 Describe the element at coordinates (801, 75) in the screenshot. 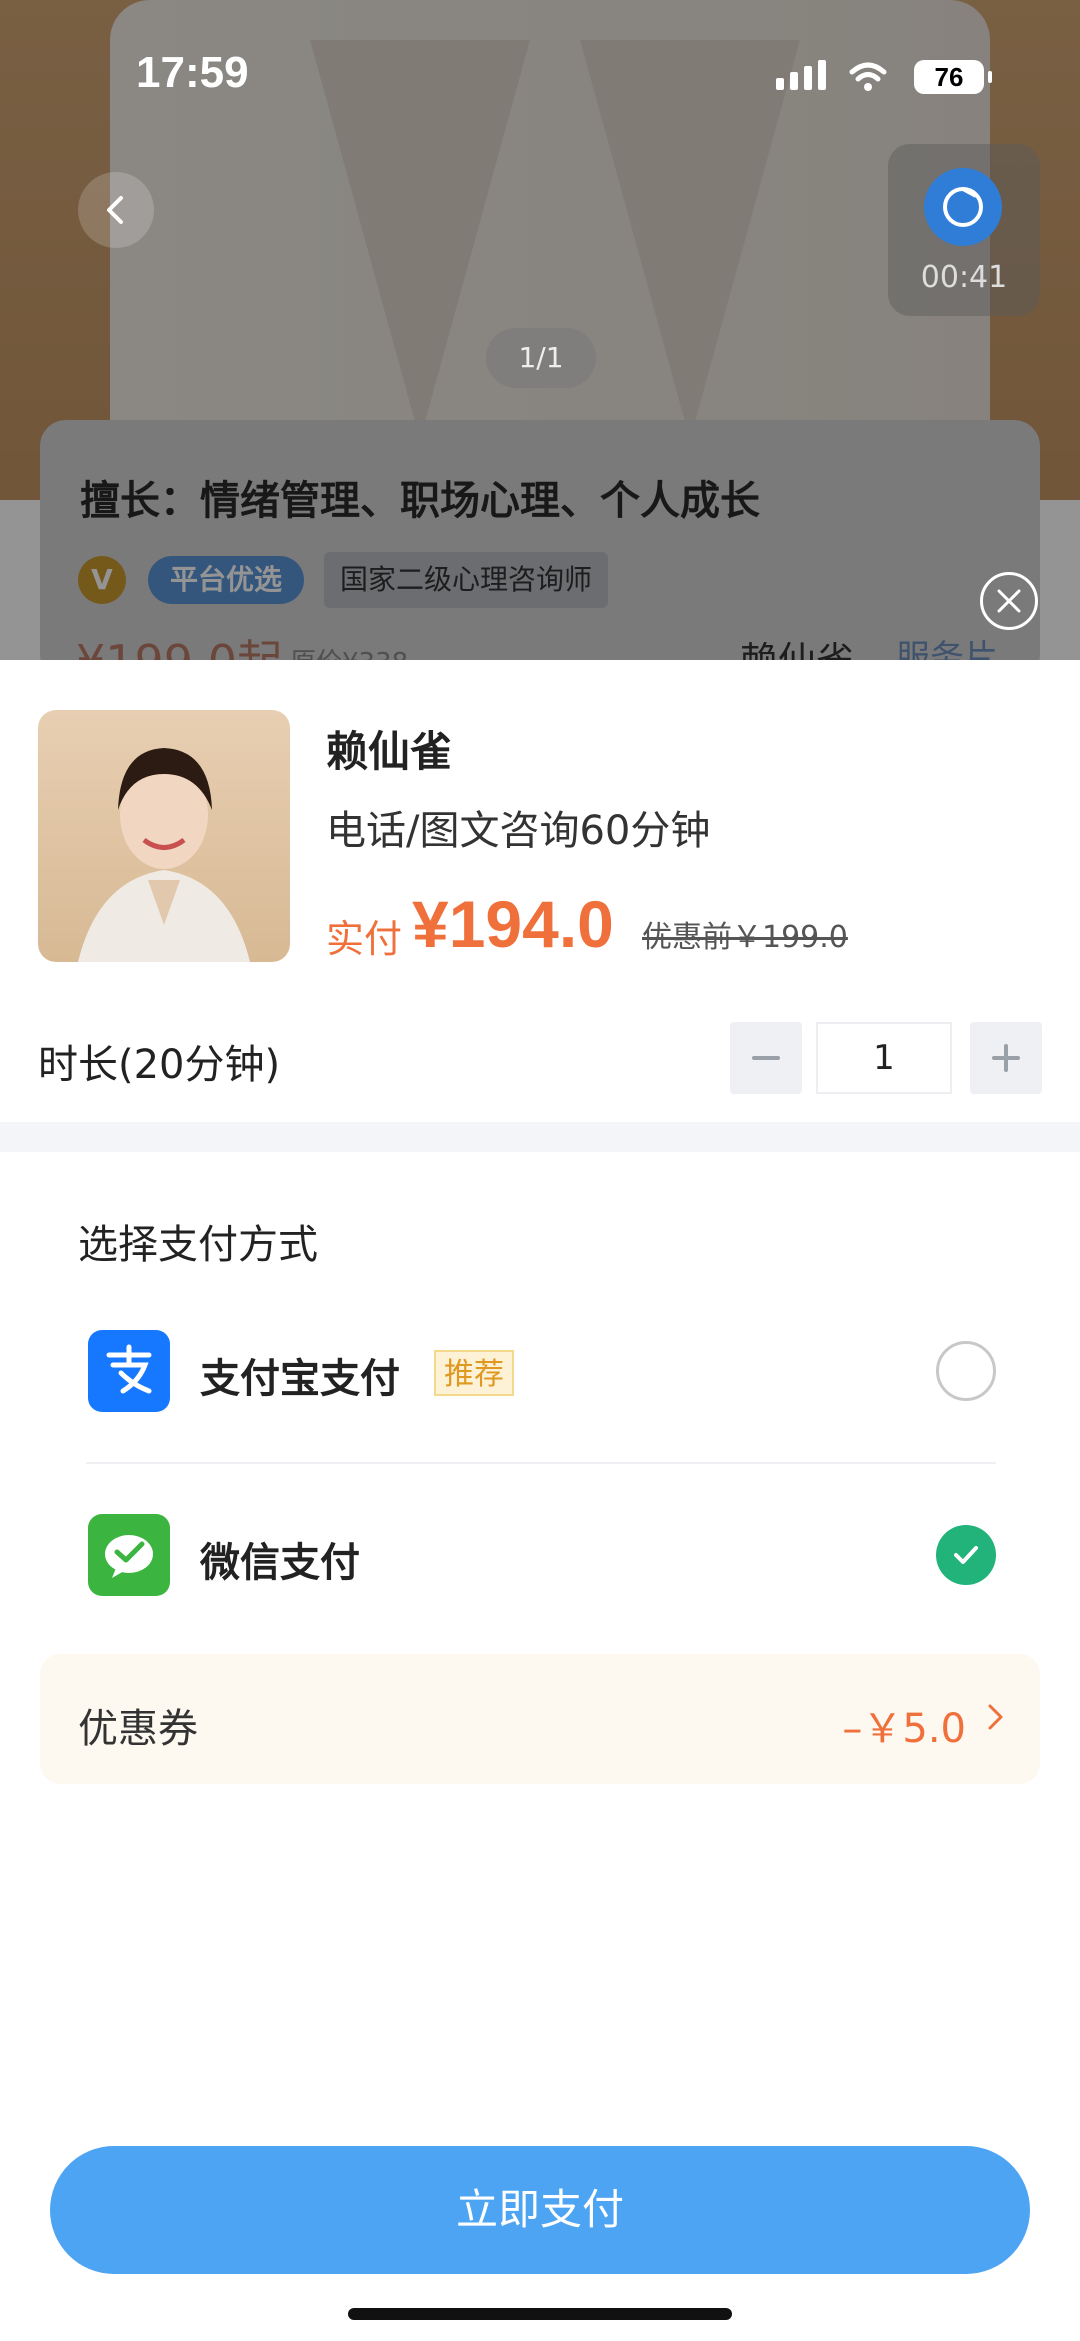

I see `cellular-signal-icon` at that location.